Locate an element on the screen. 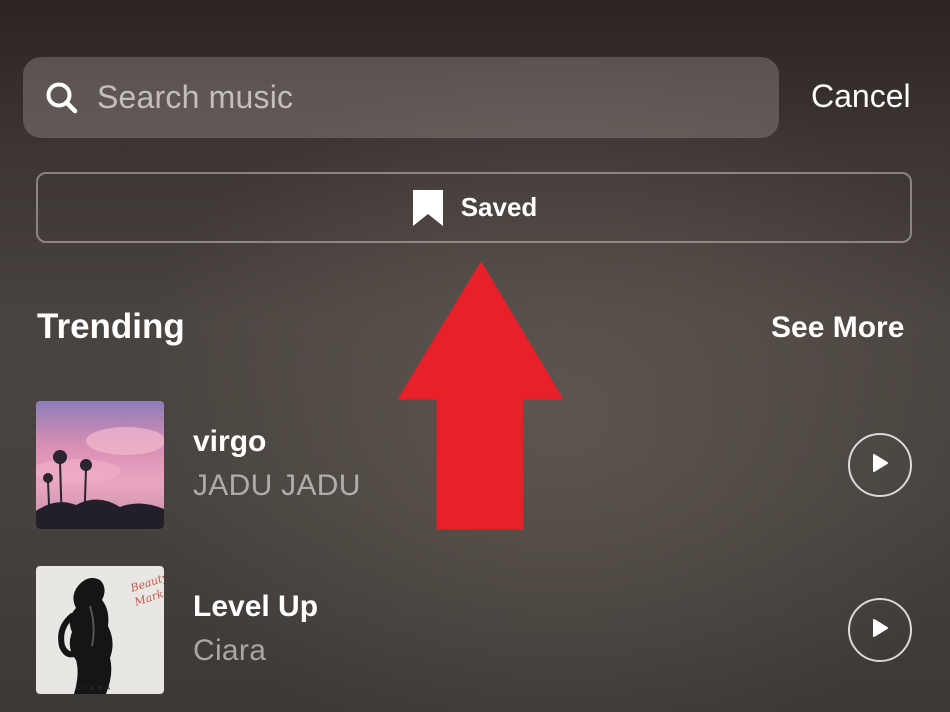 The image size is (950, 712). track-title: virgo is located at coordinates (230, 441).